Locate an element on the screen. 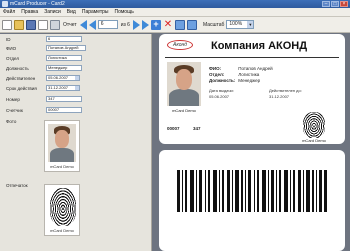  menu-records: Записи is located at coordinates (52, 12).